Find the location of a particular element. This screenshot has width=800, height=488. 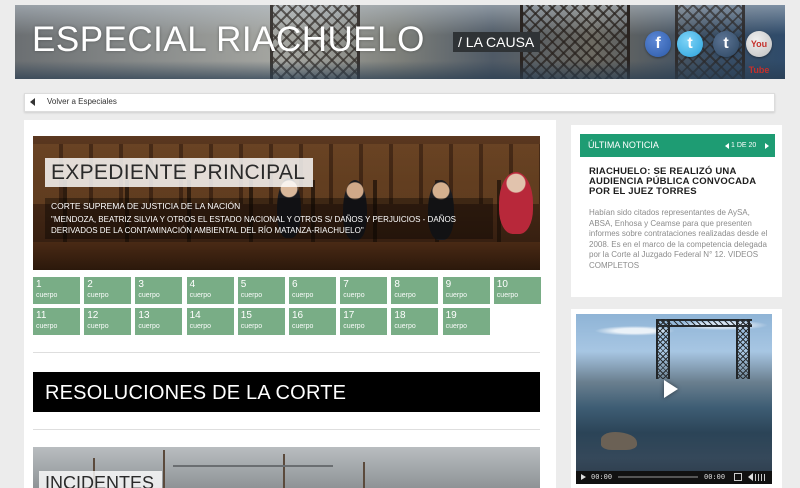

cuerpo-number: 7 is located at coordinates (346, 284).